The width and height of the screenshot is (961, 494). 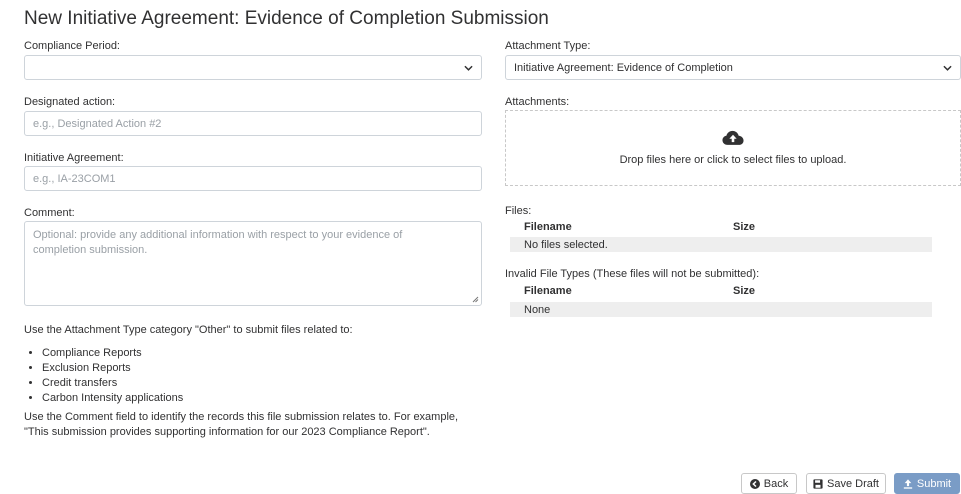 I want to click on compliance-period-label: Compliance Period:, so click(x=72, y=46).